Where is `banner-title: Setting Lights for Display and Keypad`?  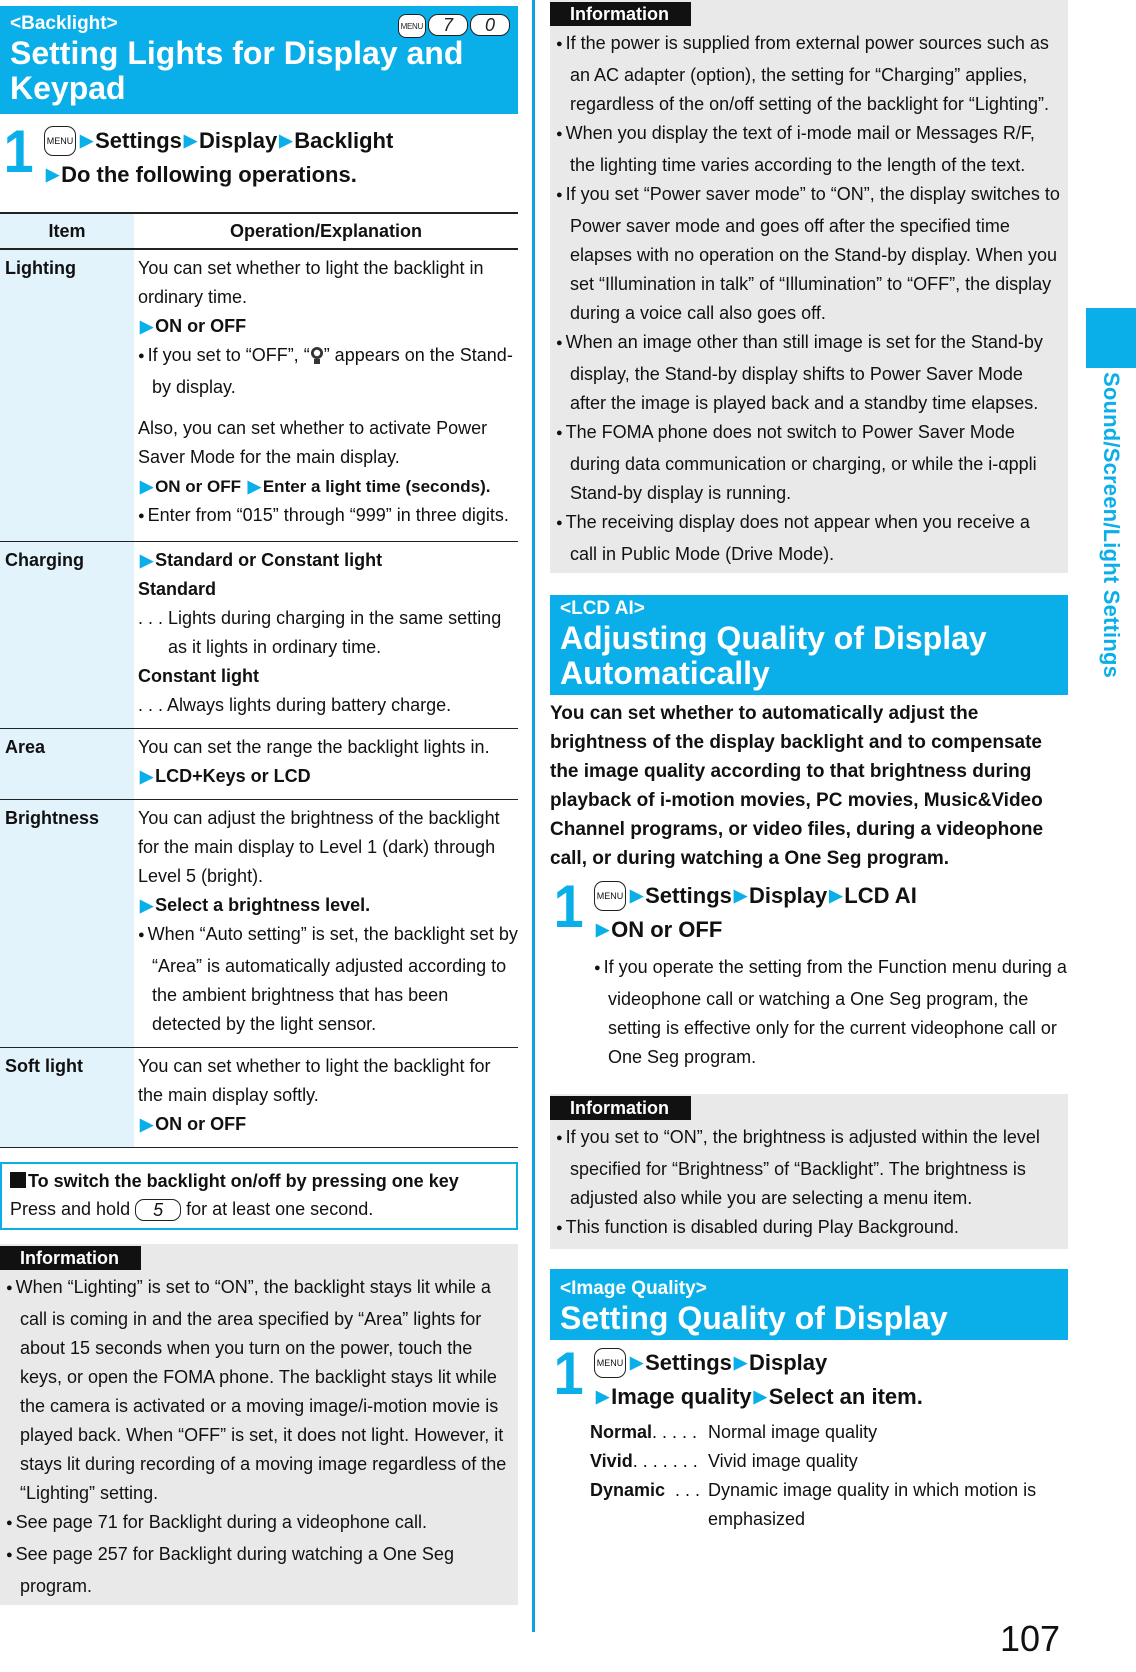 banner-title: Setting Lights for Display and Keypad is located at coordinates (237, 70).